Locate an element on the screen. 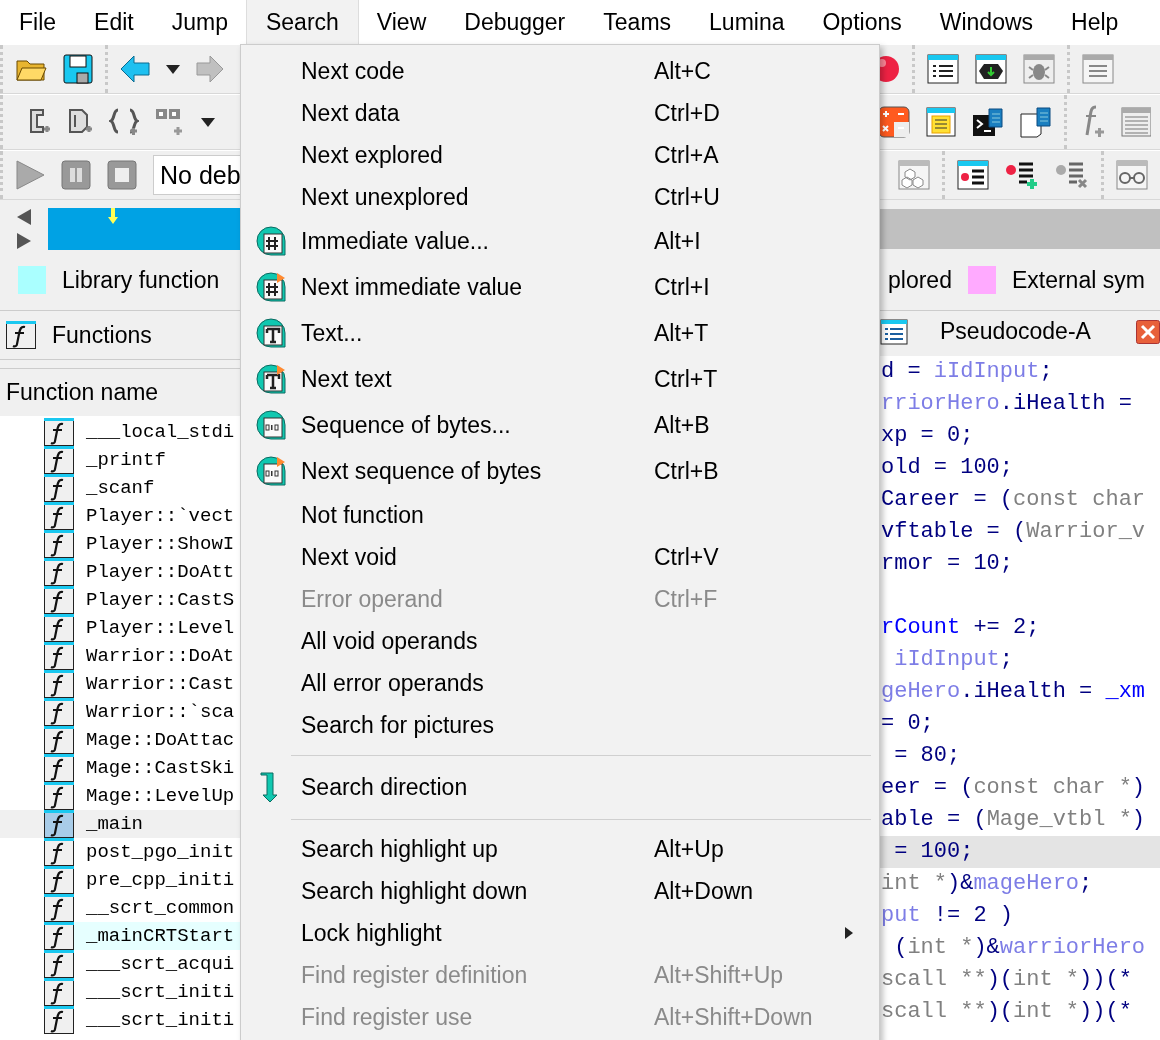 The image size is (1160, 1040). stop-icon is located at coordinates (122, 175).